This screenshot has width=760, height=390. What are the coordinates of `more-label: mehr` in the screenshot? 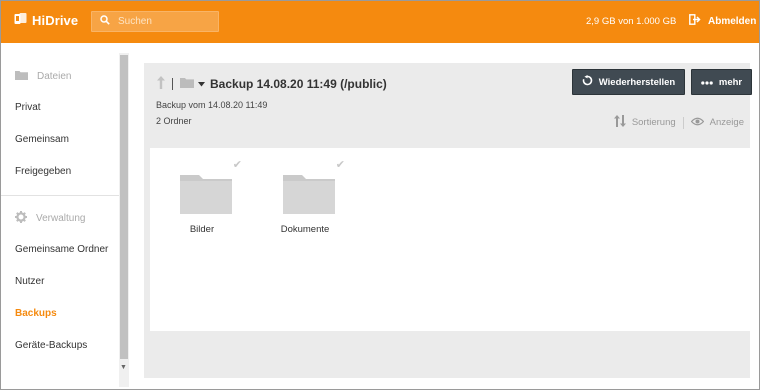 It's located at (730, 82).